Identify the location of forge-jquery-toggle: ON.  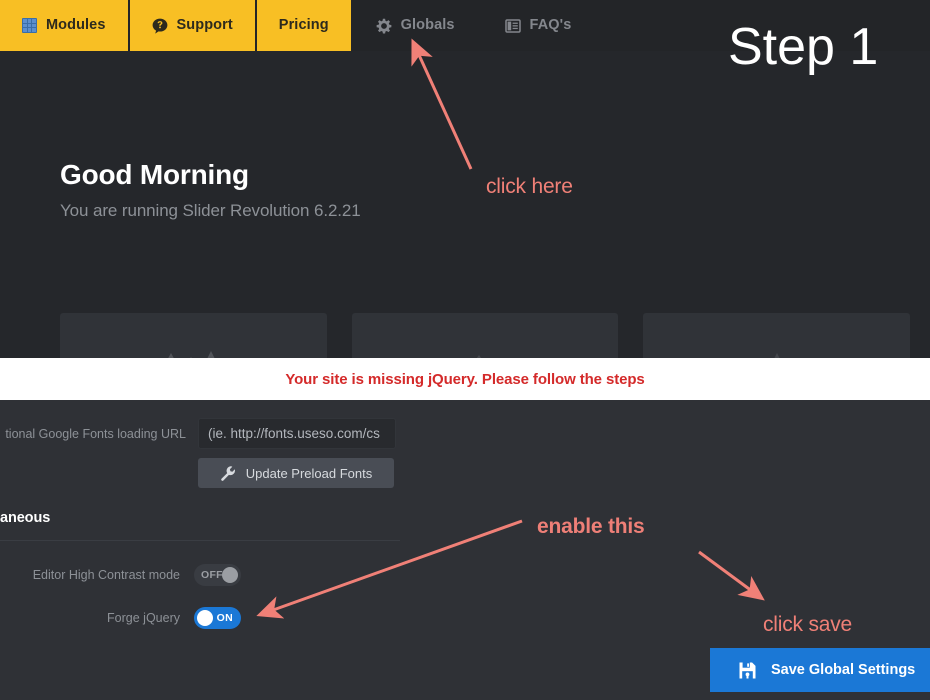
(217, 618).